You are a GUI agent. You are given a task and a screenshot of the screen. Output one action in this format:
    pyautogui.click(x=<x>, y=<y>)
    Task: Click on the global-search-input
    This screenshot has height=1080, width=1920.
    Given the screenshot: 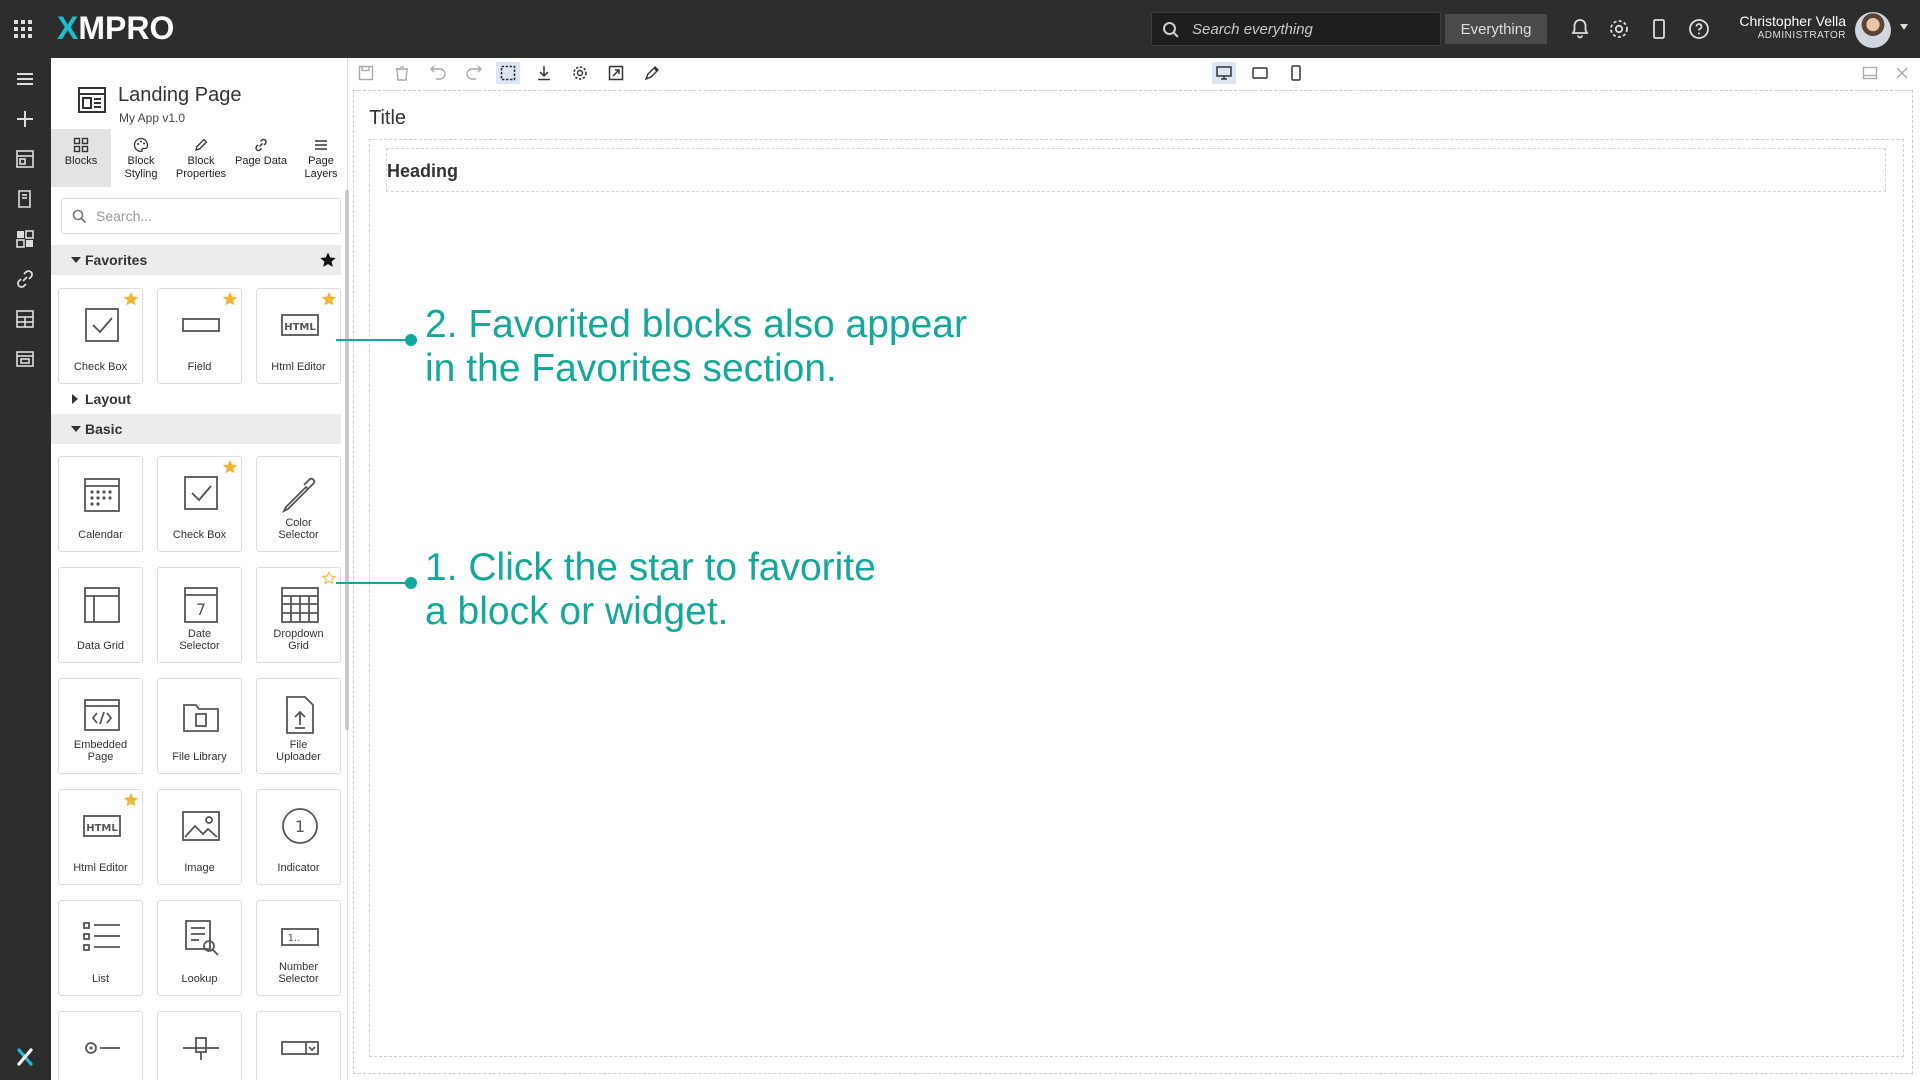 What is the action you would take?
    pyautogui.click(x=1287, y=29)
    